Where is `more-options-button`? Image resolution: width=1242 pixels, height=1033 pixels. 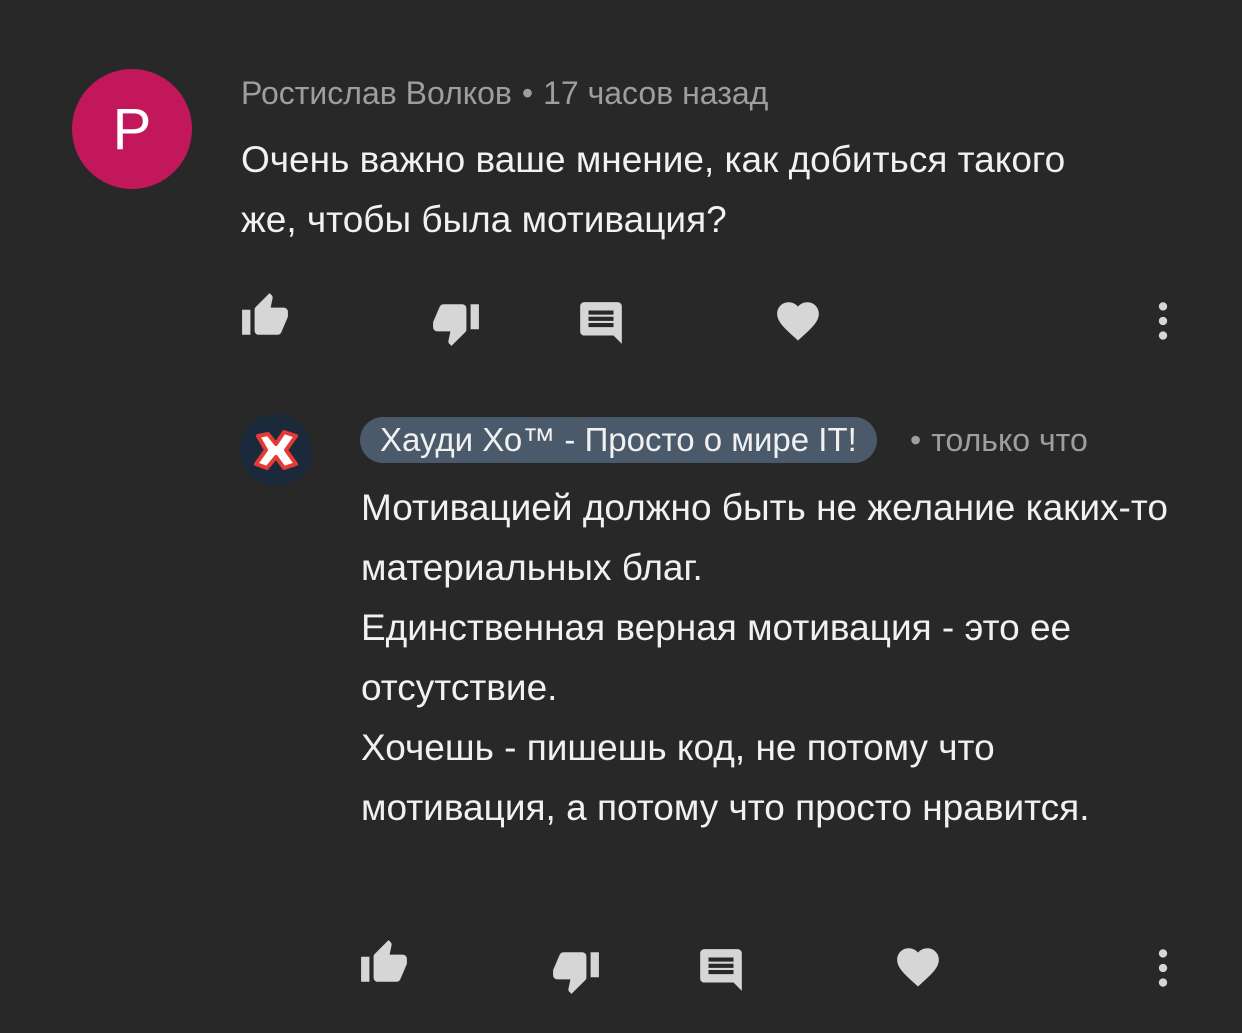
more-options-button is located at coordinates (1163, 321).